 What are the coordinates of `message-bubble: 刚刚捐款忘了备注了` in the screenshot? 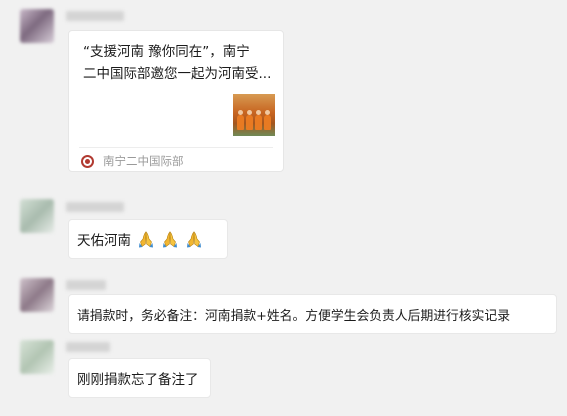 It's located at (139, 378).